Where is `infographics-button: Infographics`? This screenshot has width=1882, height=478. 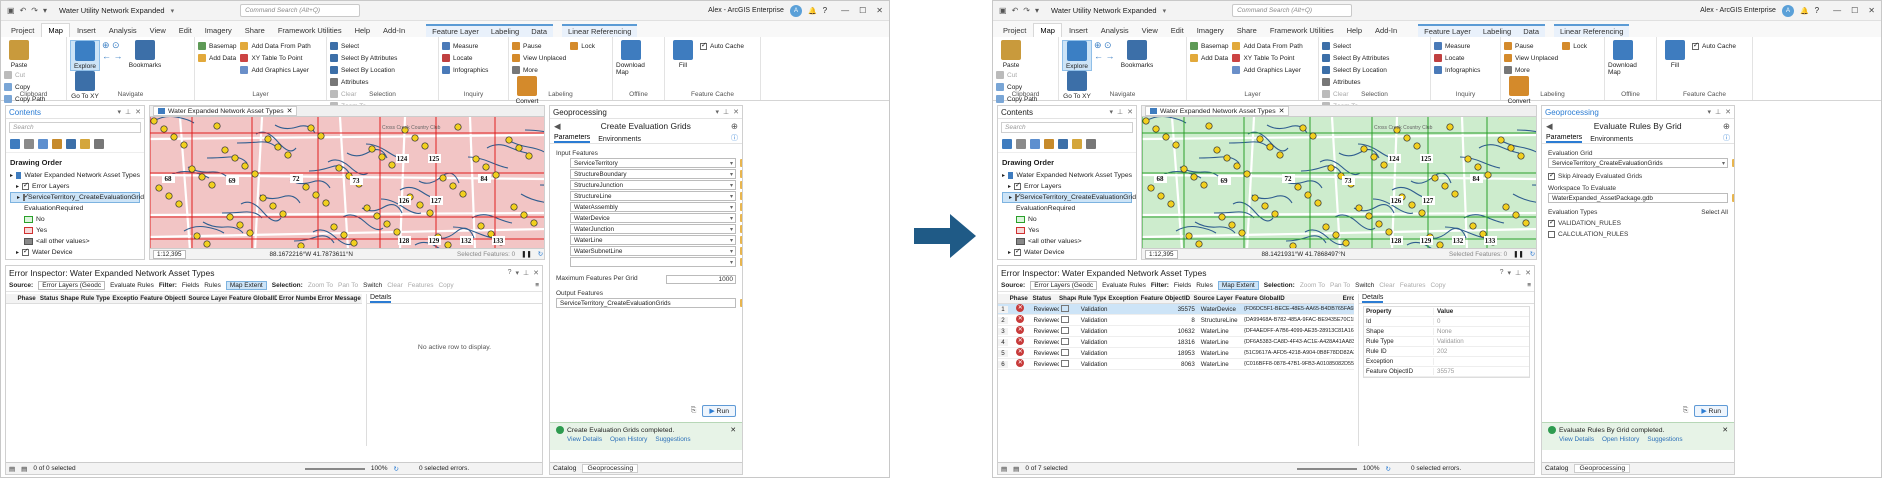 infographics-button: Infographics is located at coordinates (465, 70).